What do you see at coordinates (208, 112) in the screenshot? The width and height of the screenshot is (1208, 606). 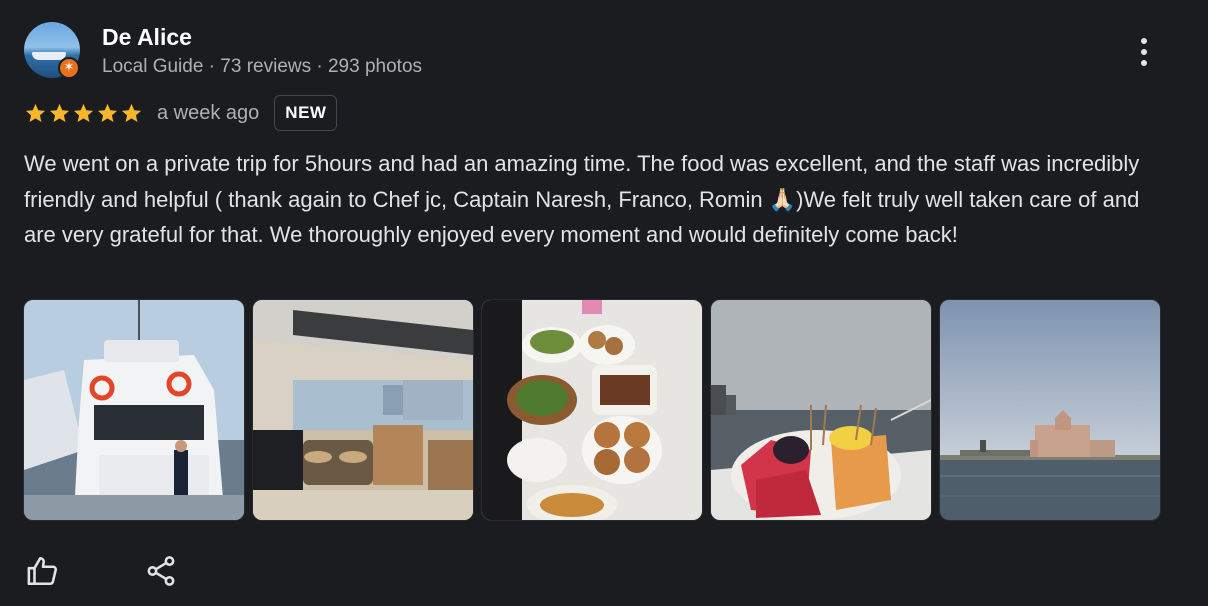 I see `review-time: a week ago` at bounding box center [208, 112].